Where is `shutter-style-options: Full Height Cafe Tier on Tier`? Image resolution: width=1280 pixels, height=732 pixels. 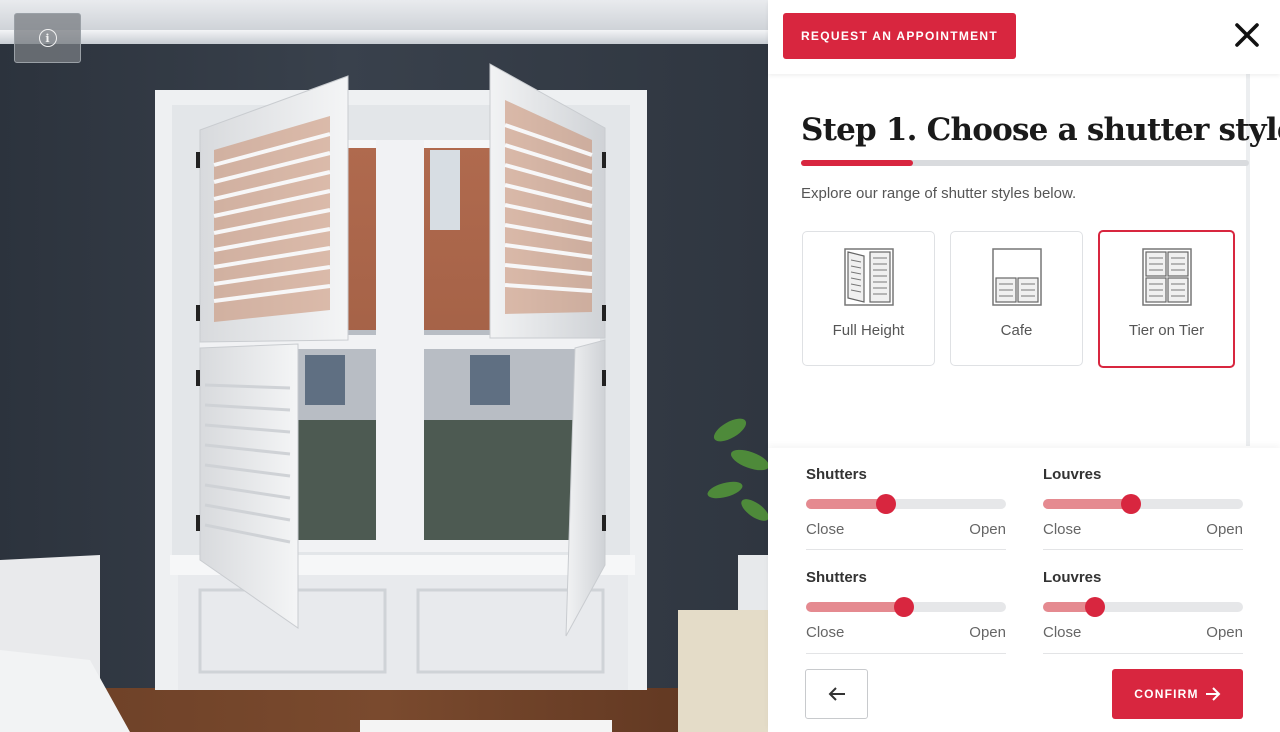
shutter-style-options: Full Height Cafe Tier on Tier is located at coordinates (1018, 299).